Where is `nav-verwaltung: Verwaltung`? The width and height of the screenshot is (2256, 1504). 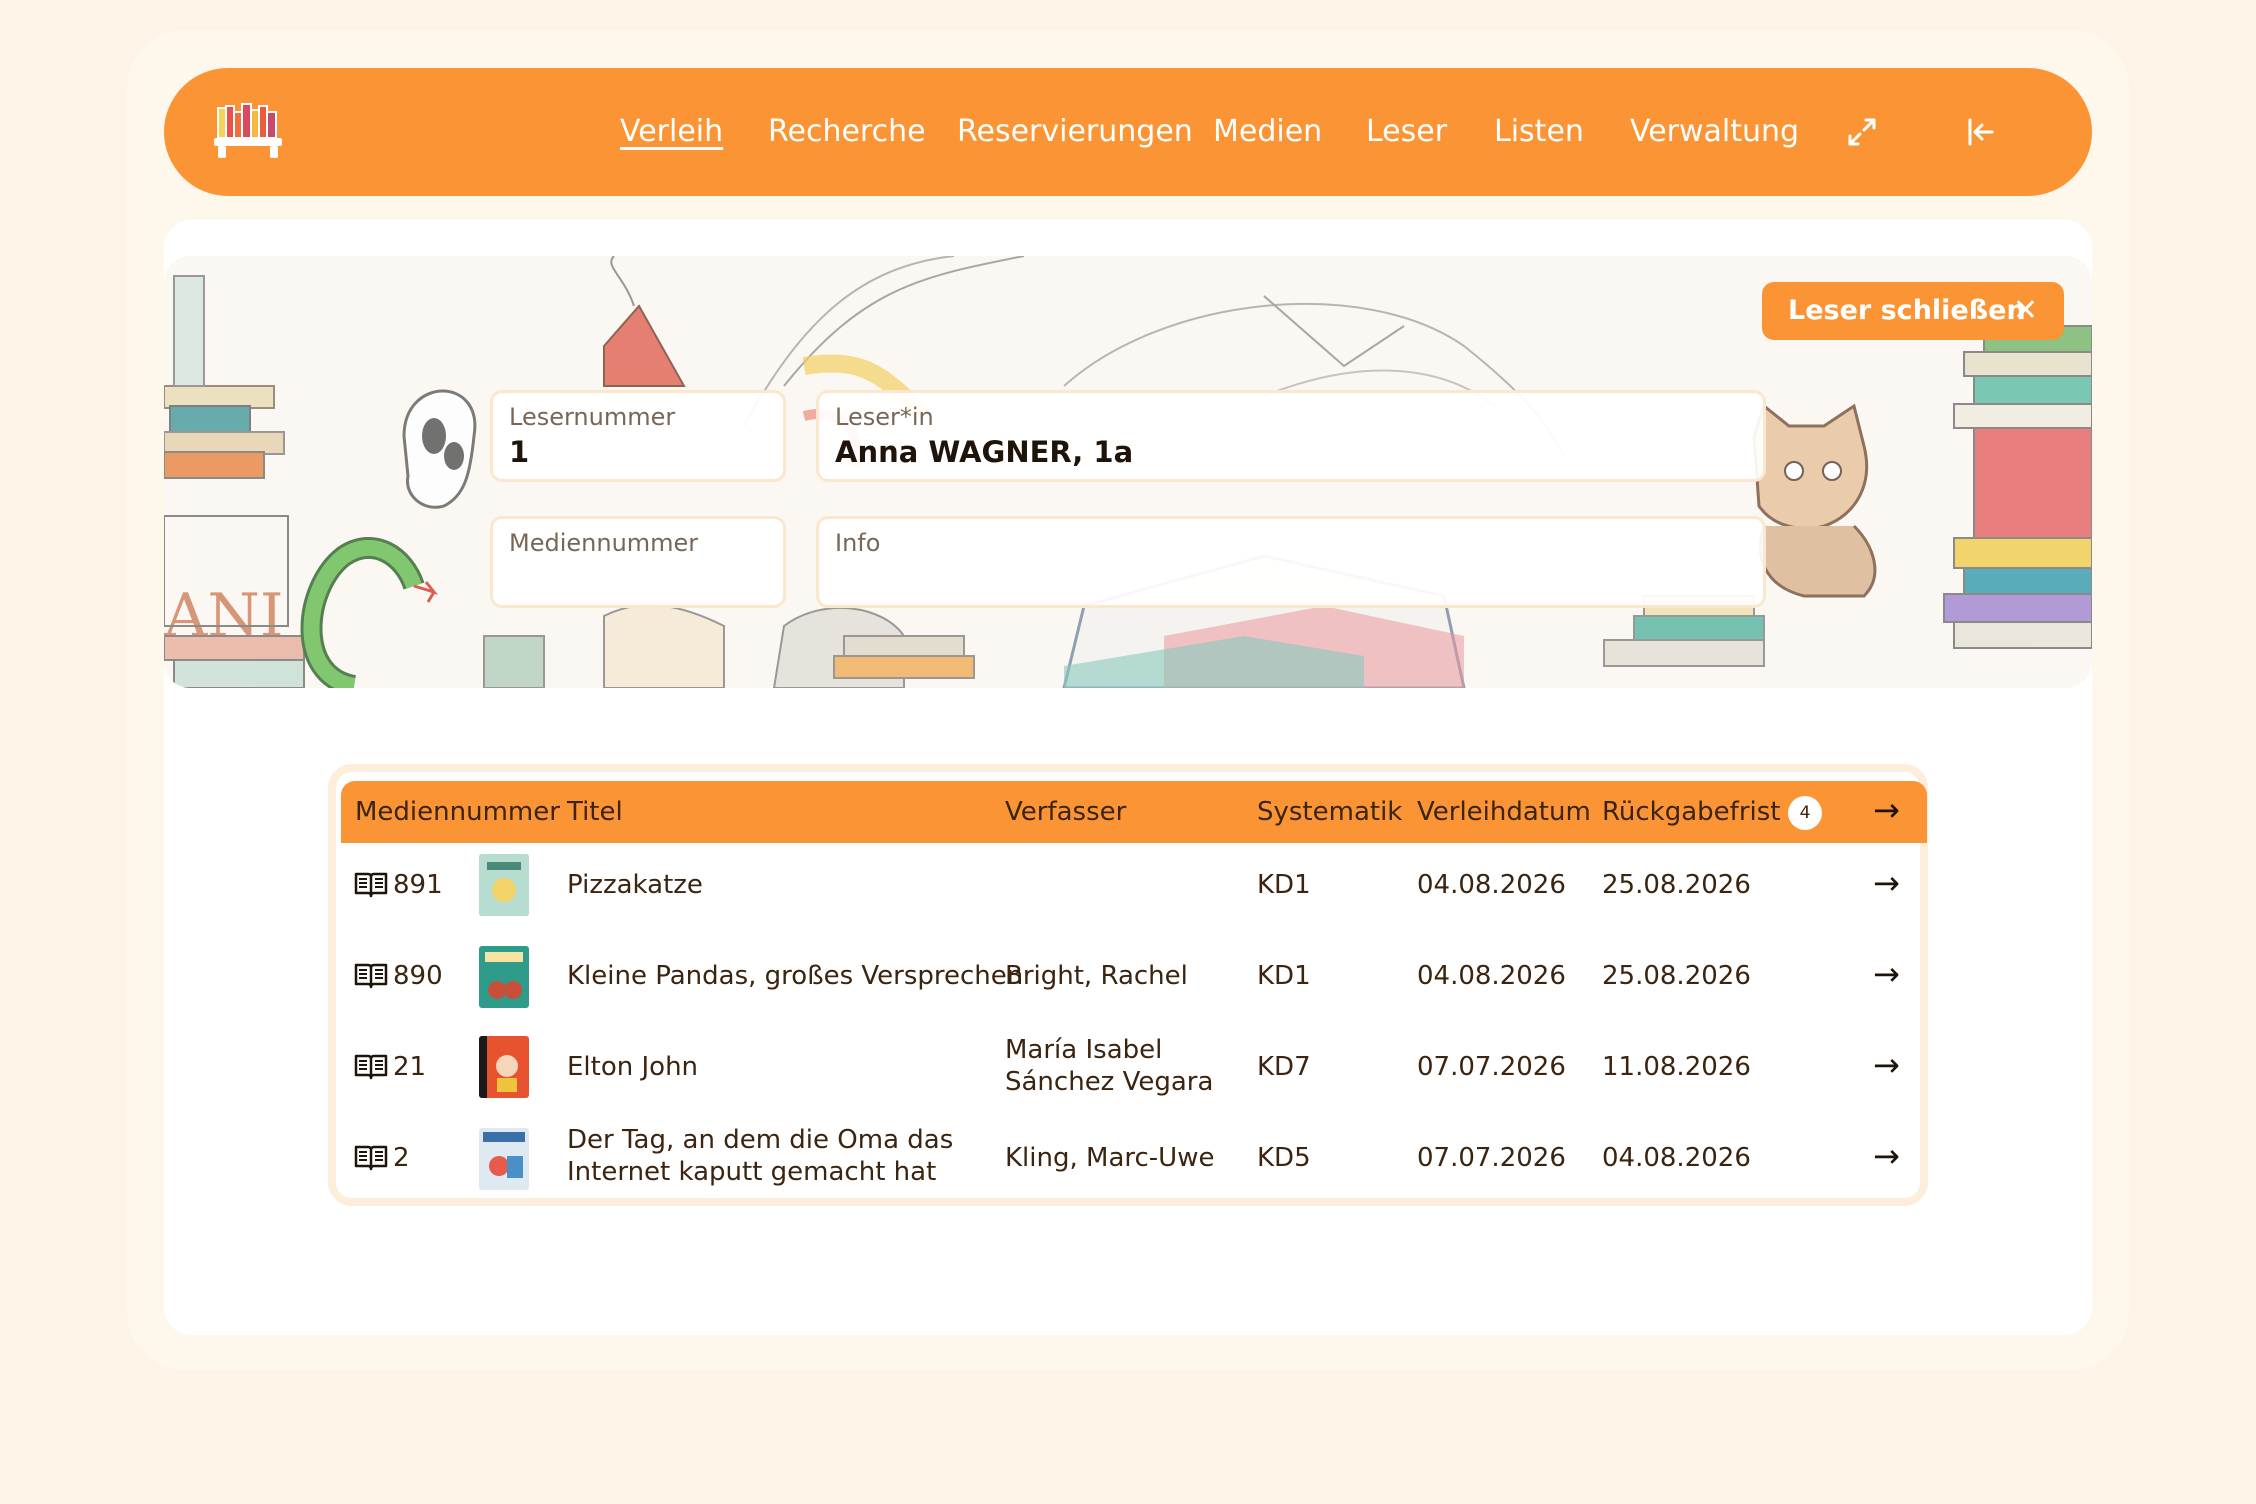 nav-verwaltung: Verwaltung is located at coordinates (1714, 132).